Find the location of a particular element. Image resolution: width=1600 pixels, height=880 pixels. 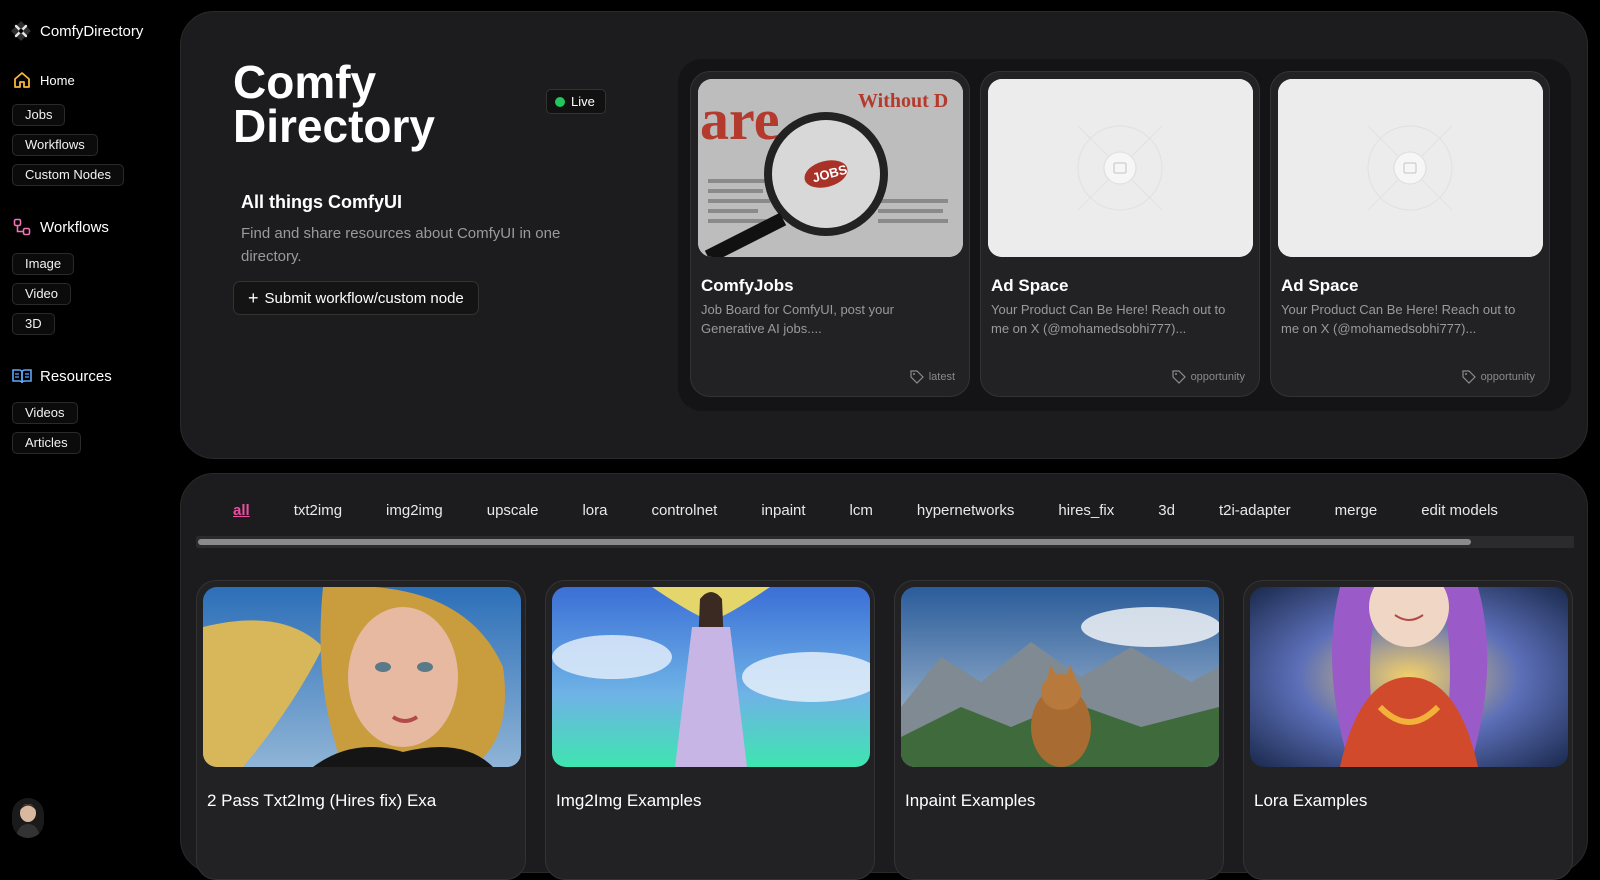

tab-all: all is located at coordinates (241, 510).